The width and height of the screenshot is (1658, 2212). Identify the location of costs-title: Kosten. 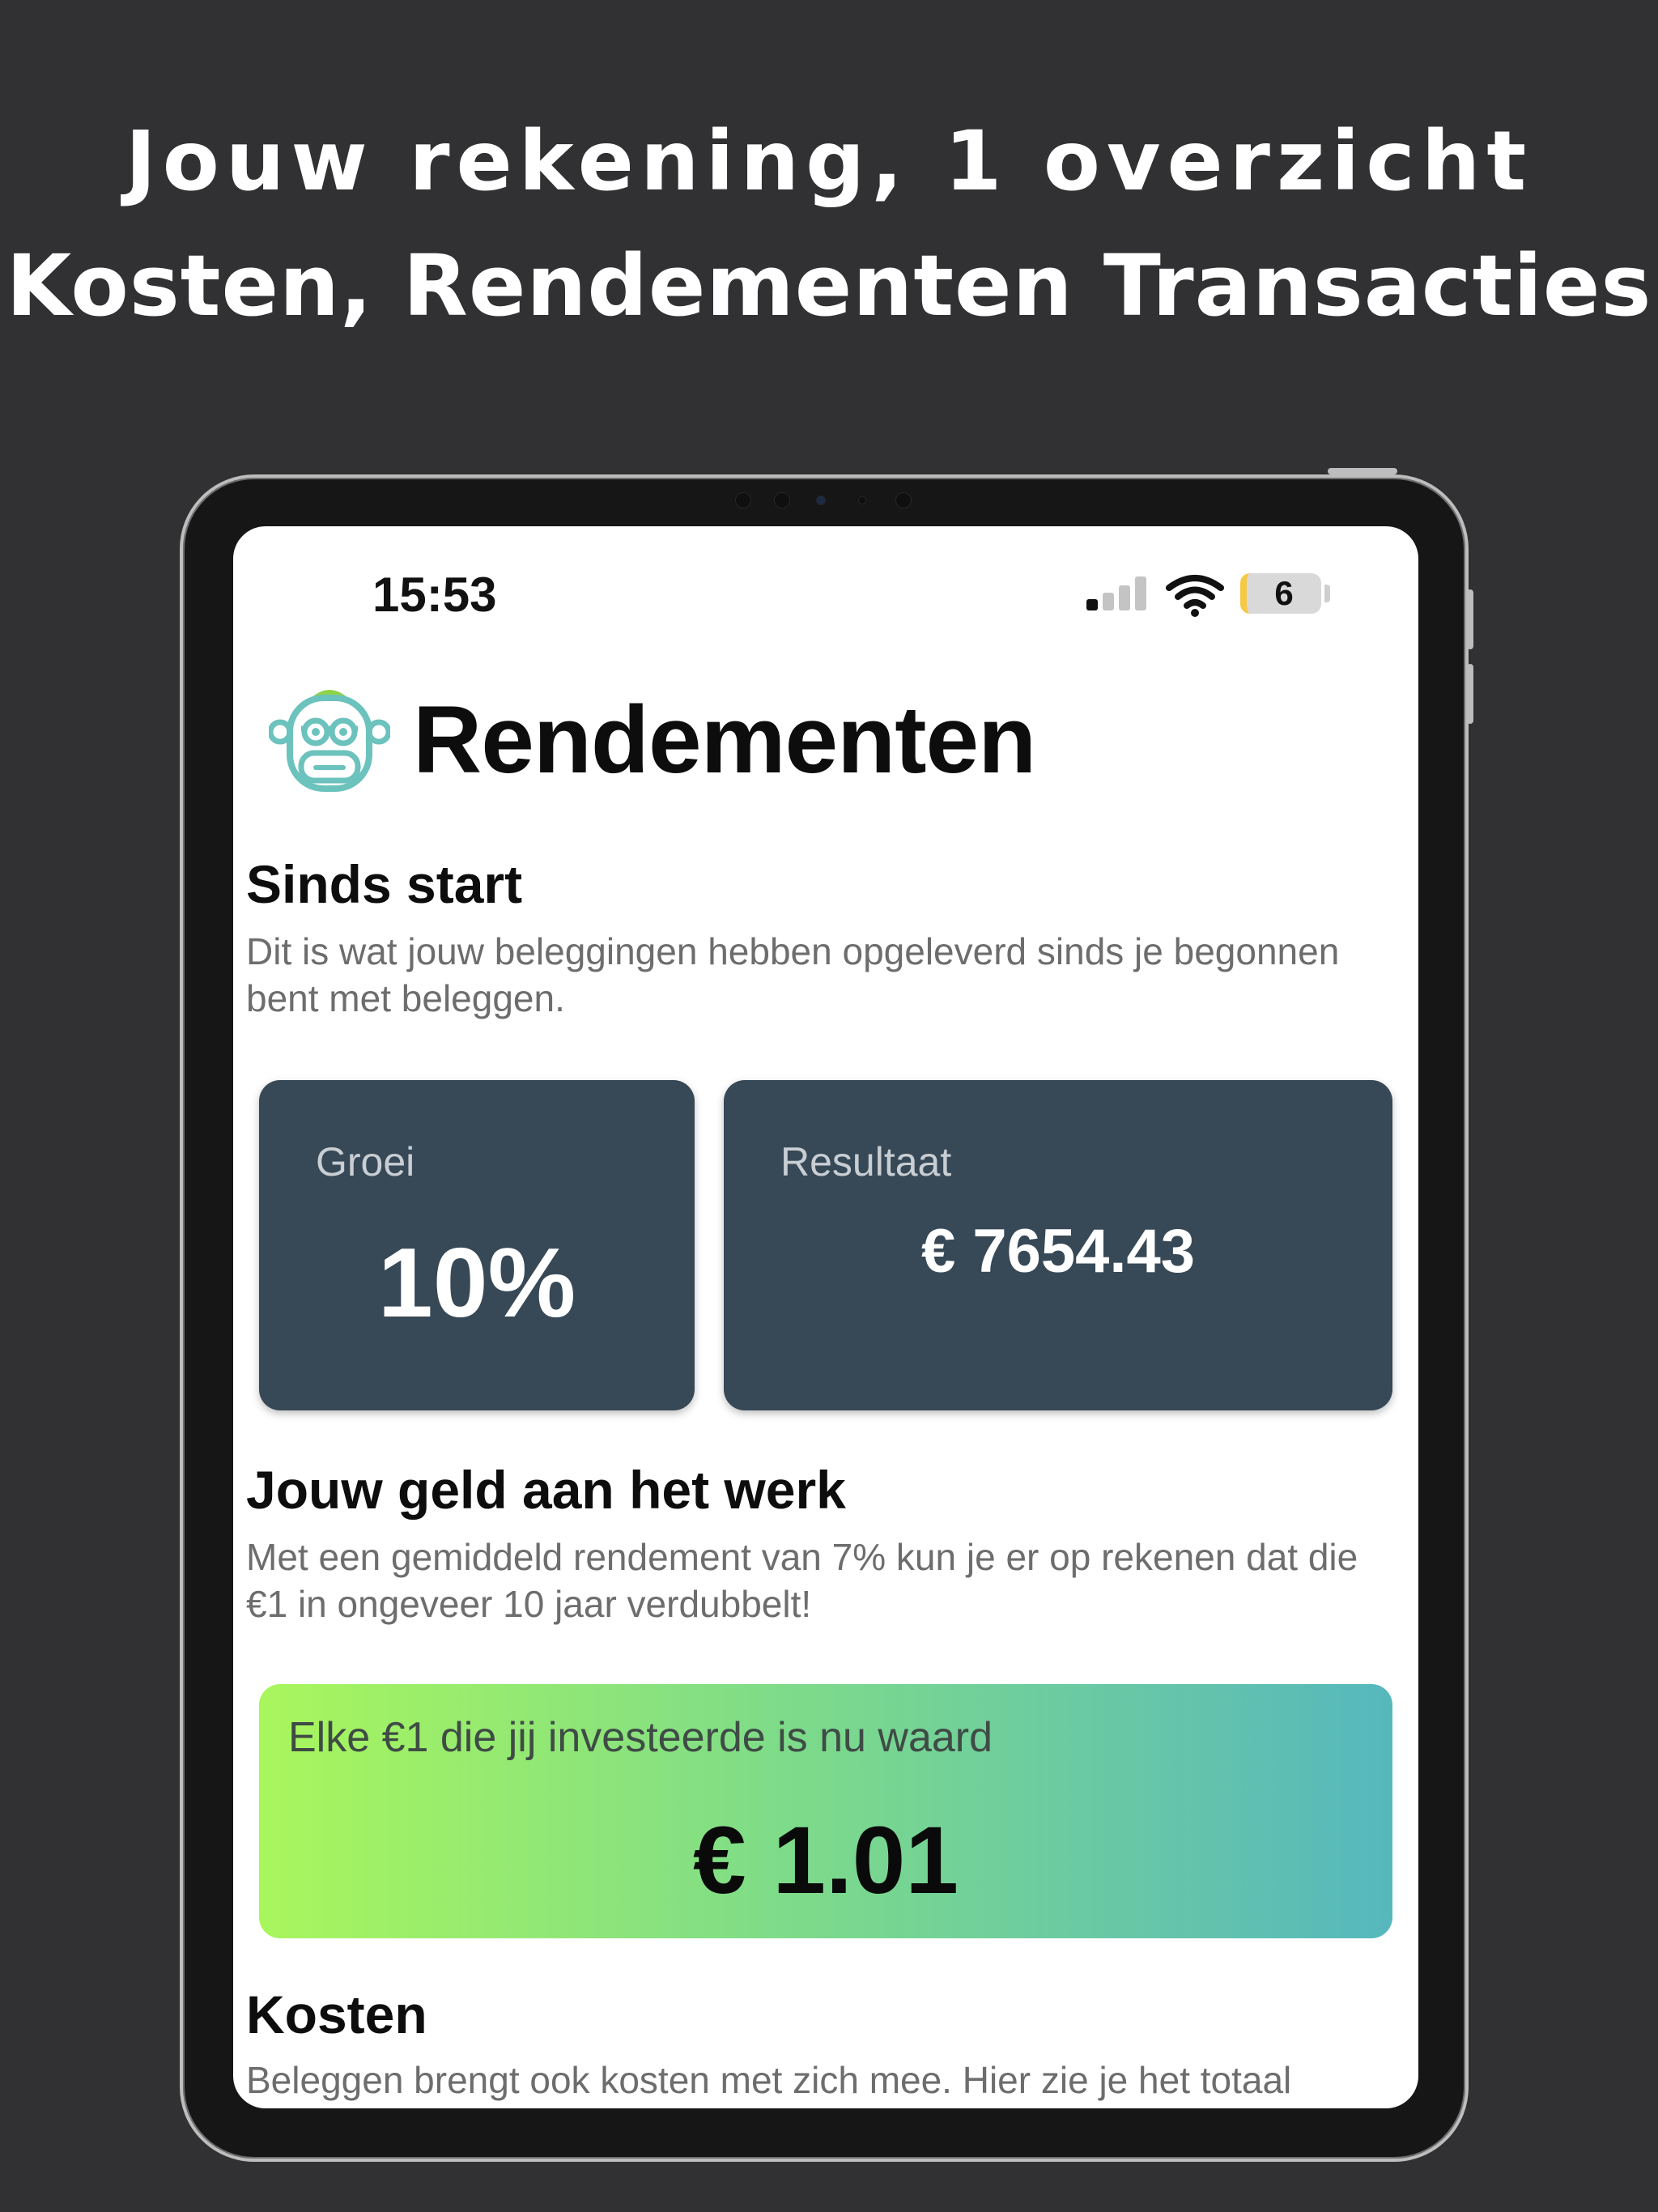
(336, 2014).